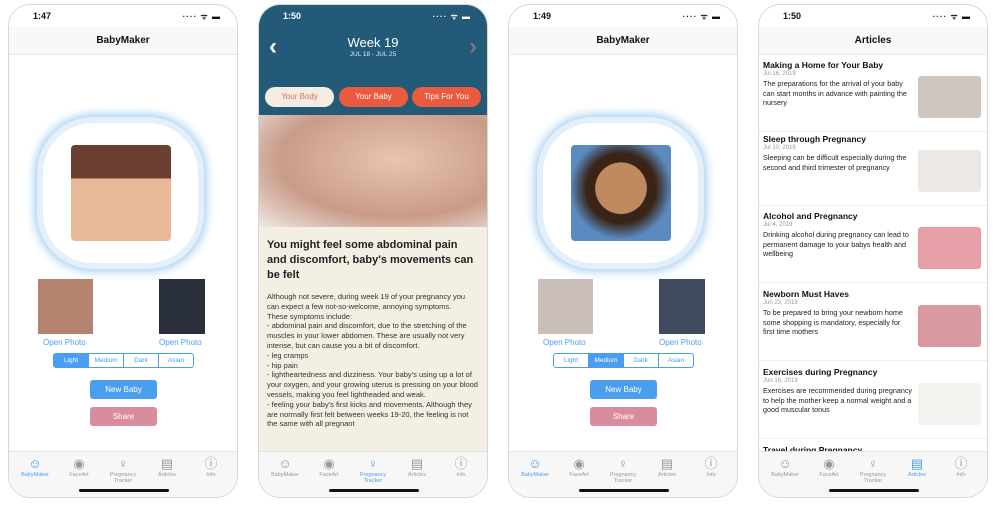 Image resolution: width=996 pixels, height=507 pixels. I want to click on belly-photo, so click(373, 171).